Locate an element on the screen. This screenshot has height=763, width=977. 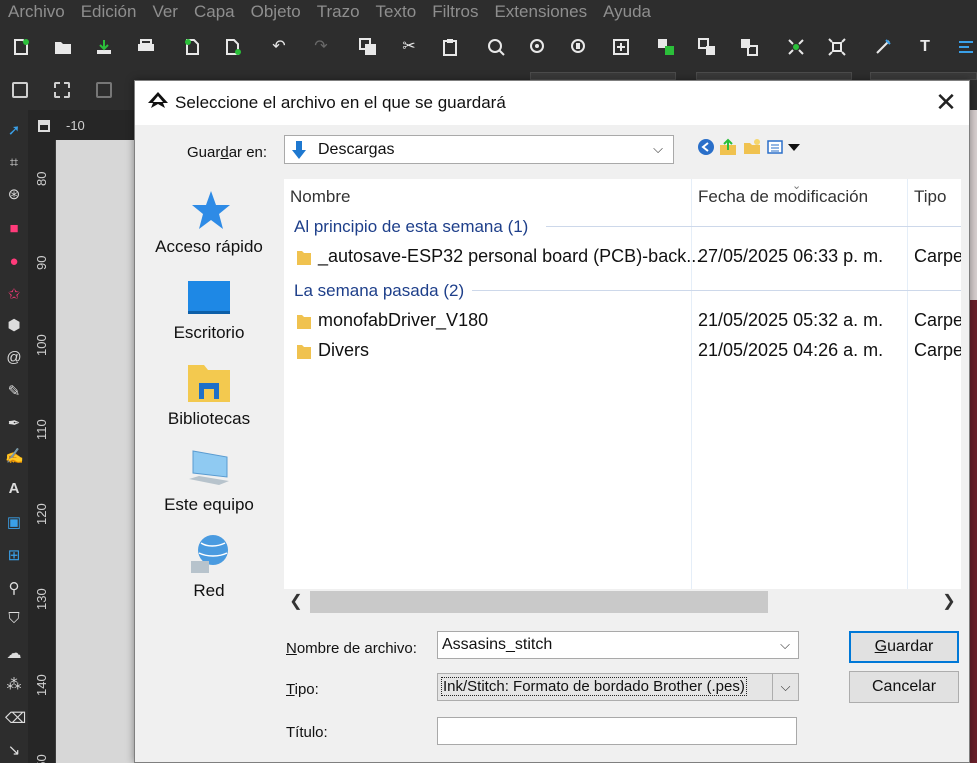
select-all-layers-icon is located at coordinates (62, 90).